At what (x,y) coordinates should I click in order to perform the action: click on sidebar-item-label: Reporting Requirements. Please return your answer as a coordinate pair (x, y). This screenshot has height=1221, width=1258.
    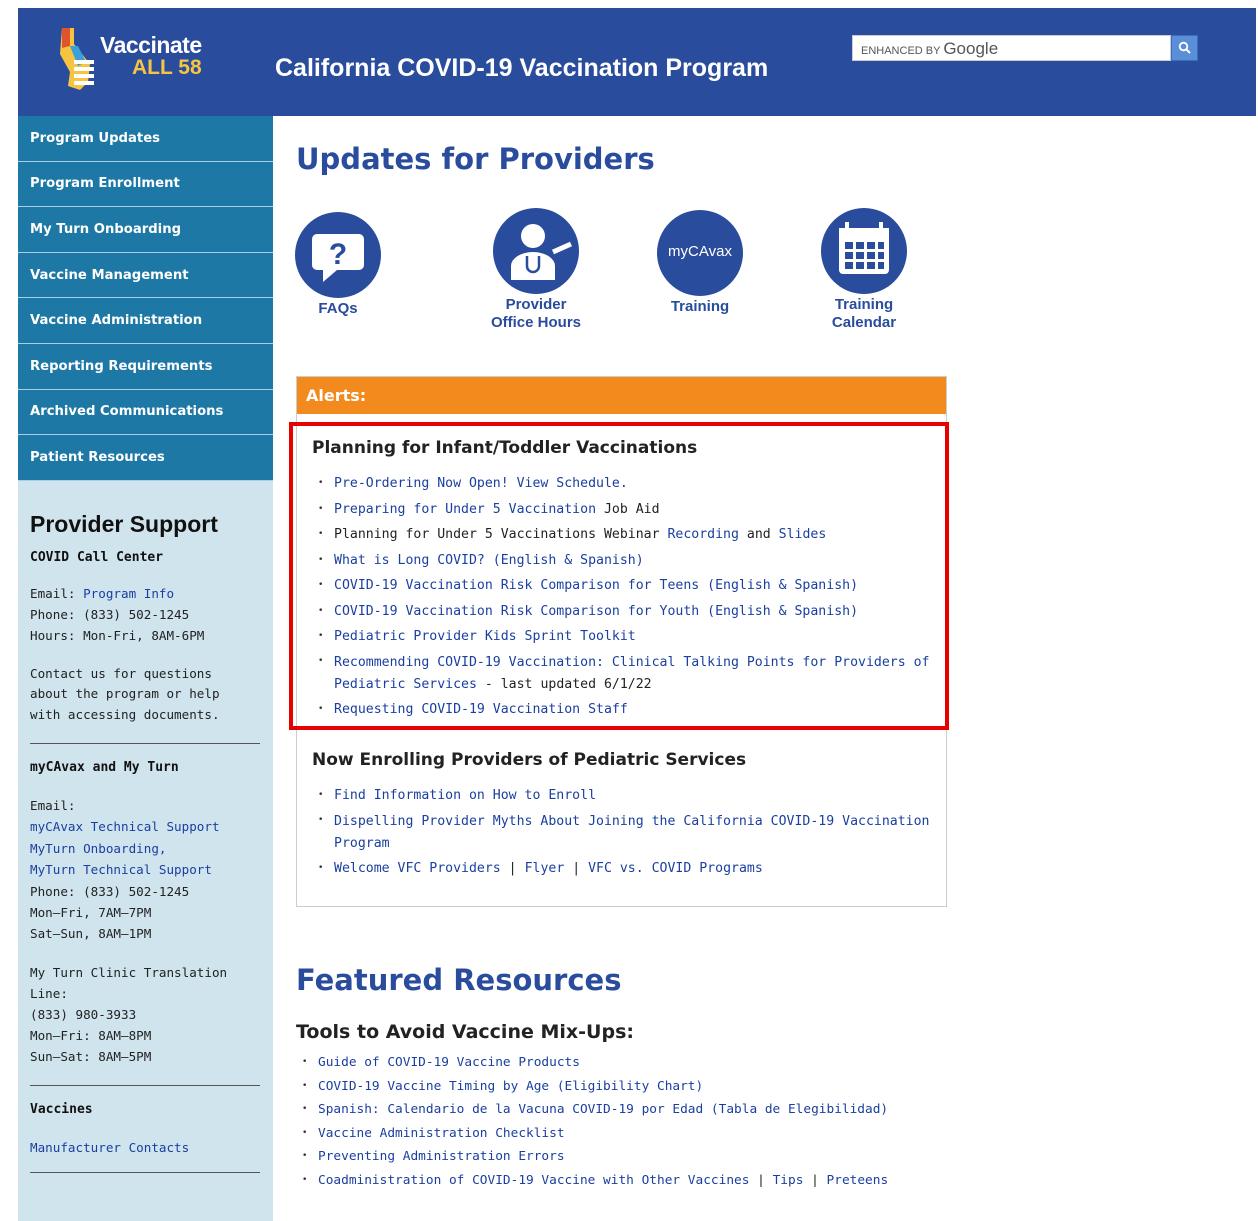
    Looking at the image, I should click on (121, 366).